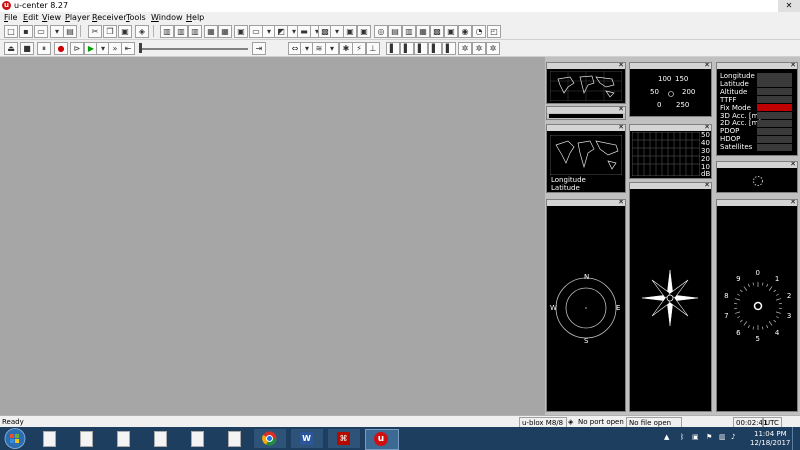 This screenshot has height=450, width=800. I want to click on playback-slider-handle, so click(140, 48).